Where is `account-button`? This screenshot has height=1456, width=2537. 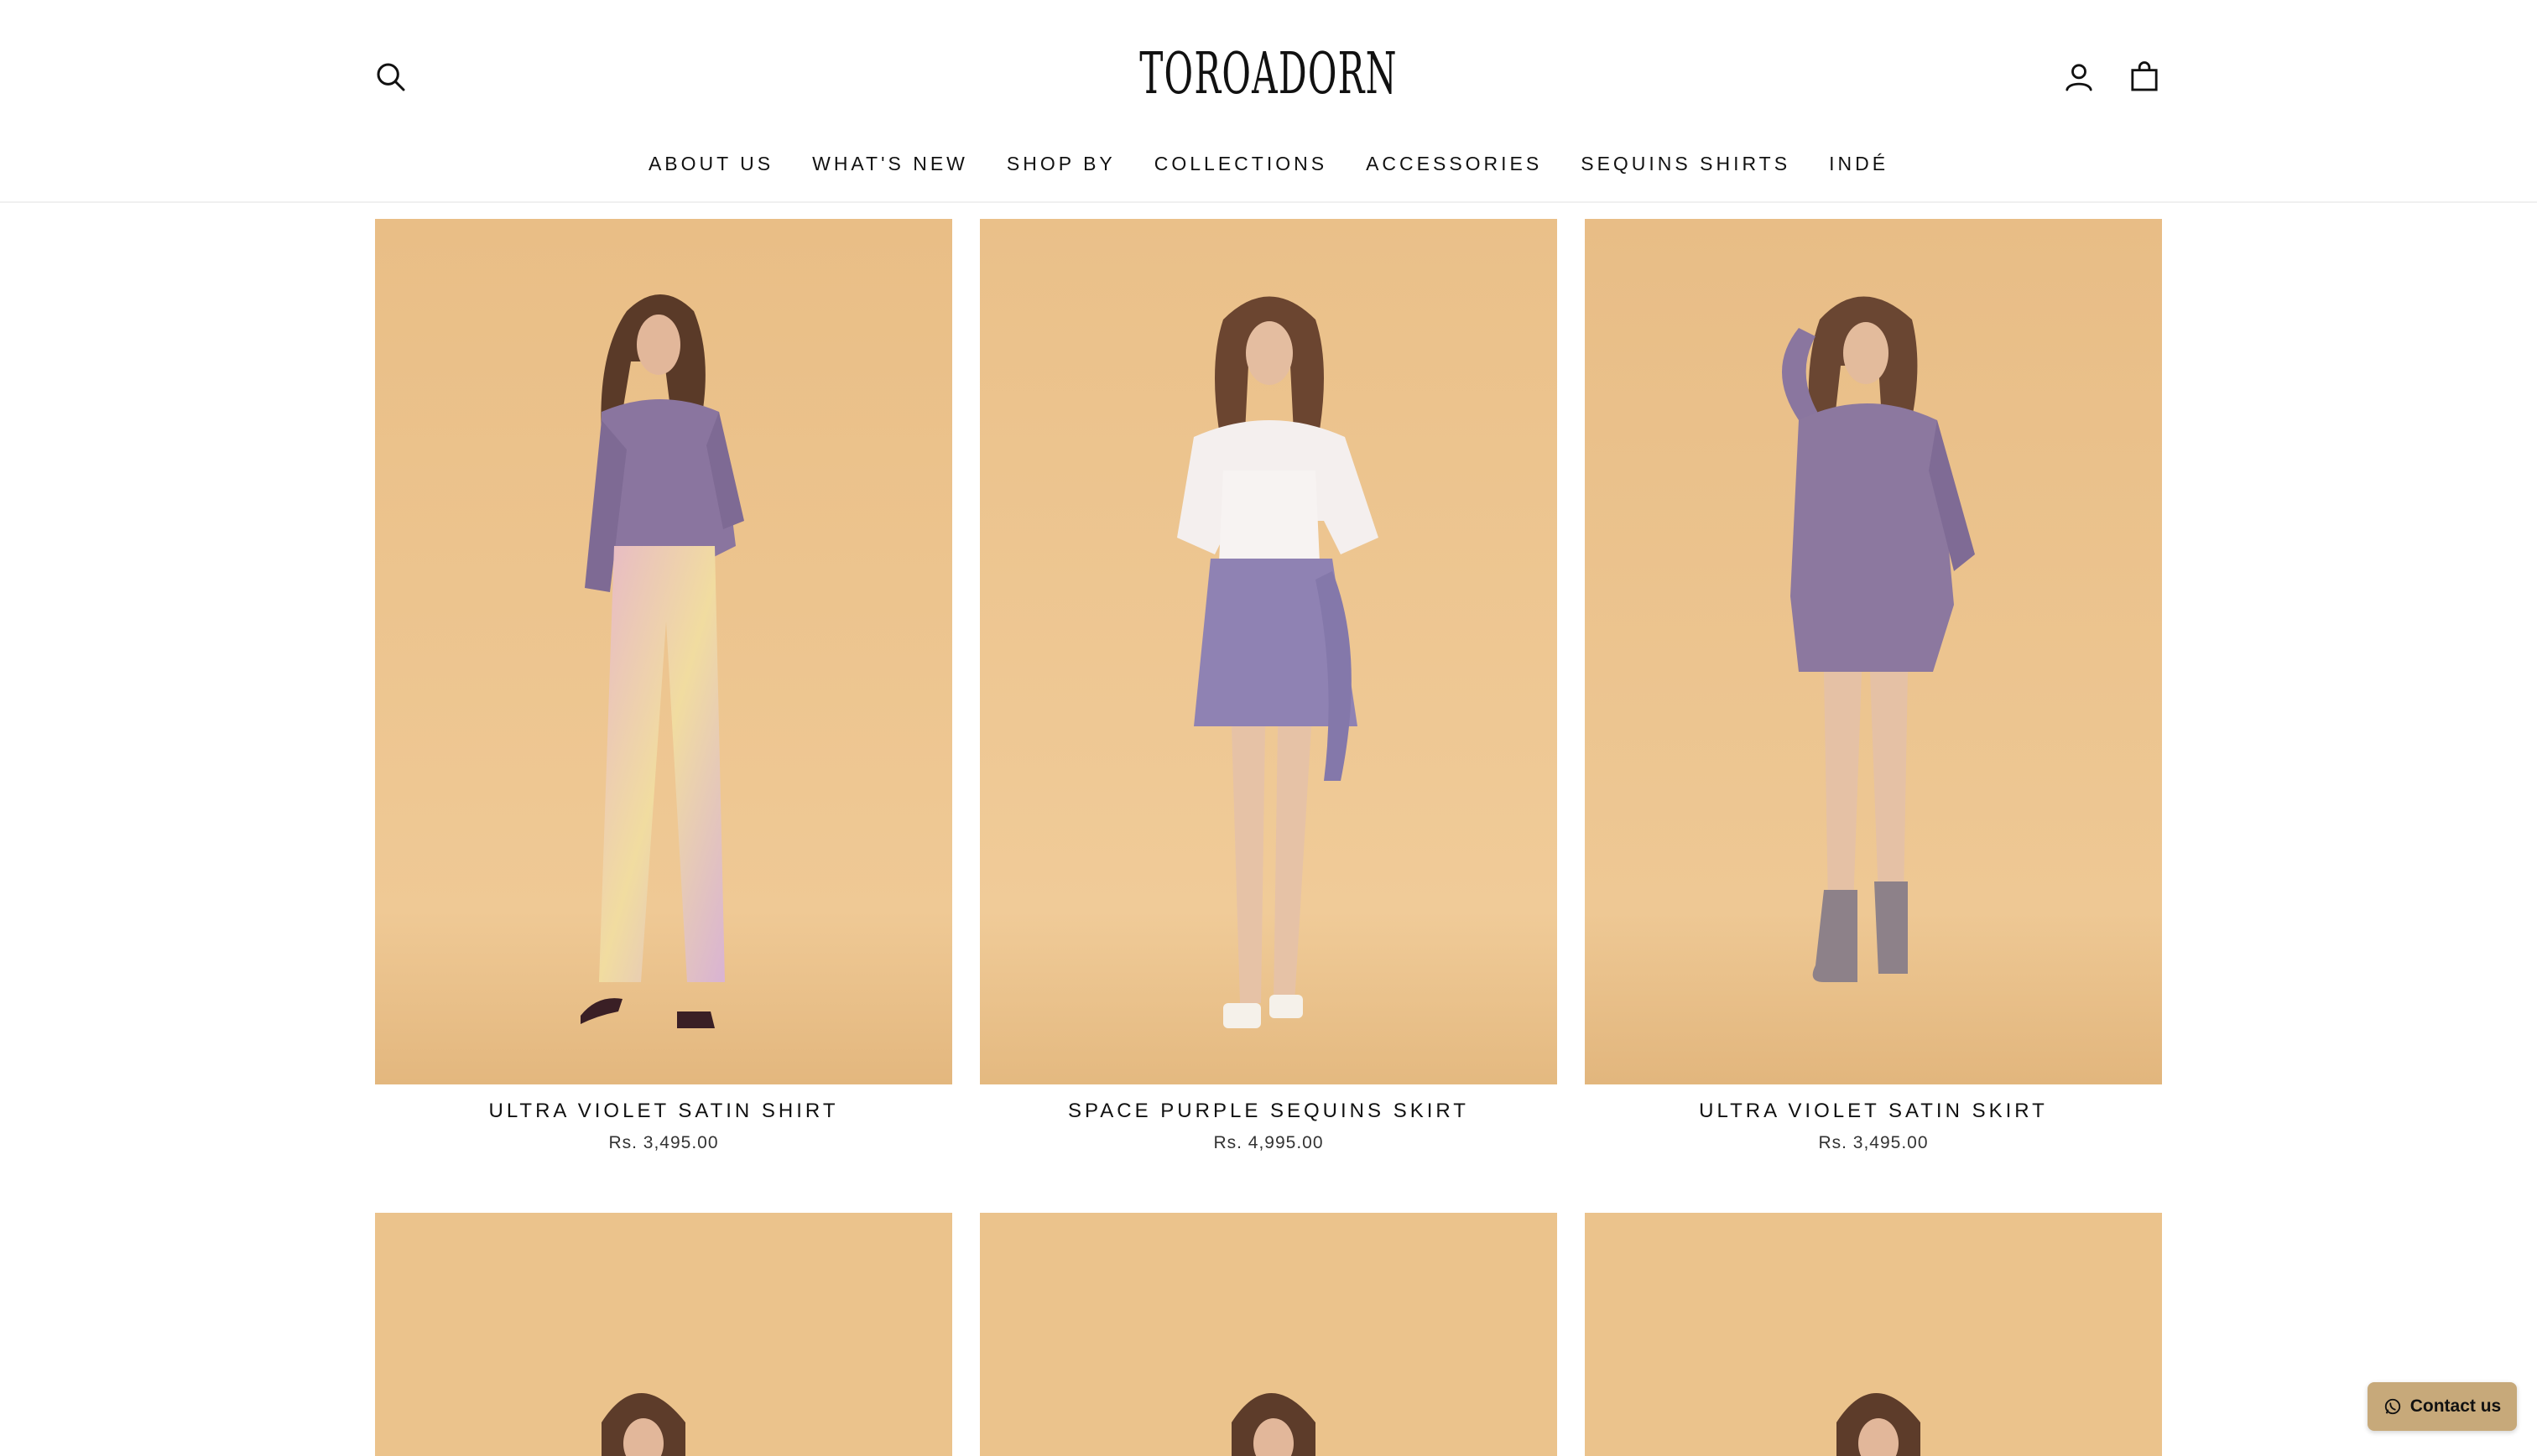
account-button is located at coordinates (2078, 77).